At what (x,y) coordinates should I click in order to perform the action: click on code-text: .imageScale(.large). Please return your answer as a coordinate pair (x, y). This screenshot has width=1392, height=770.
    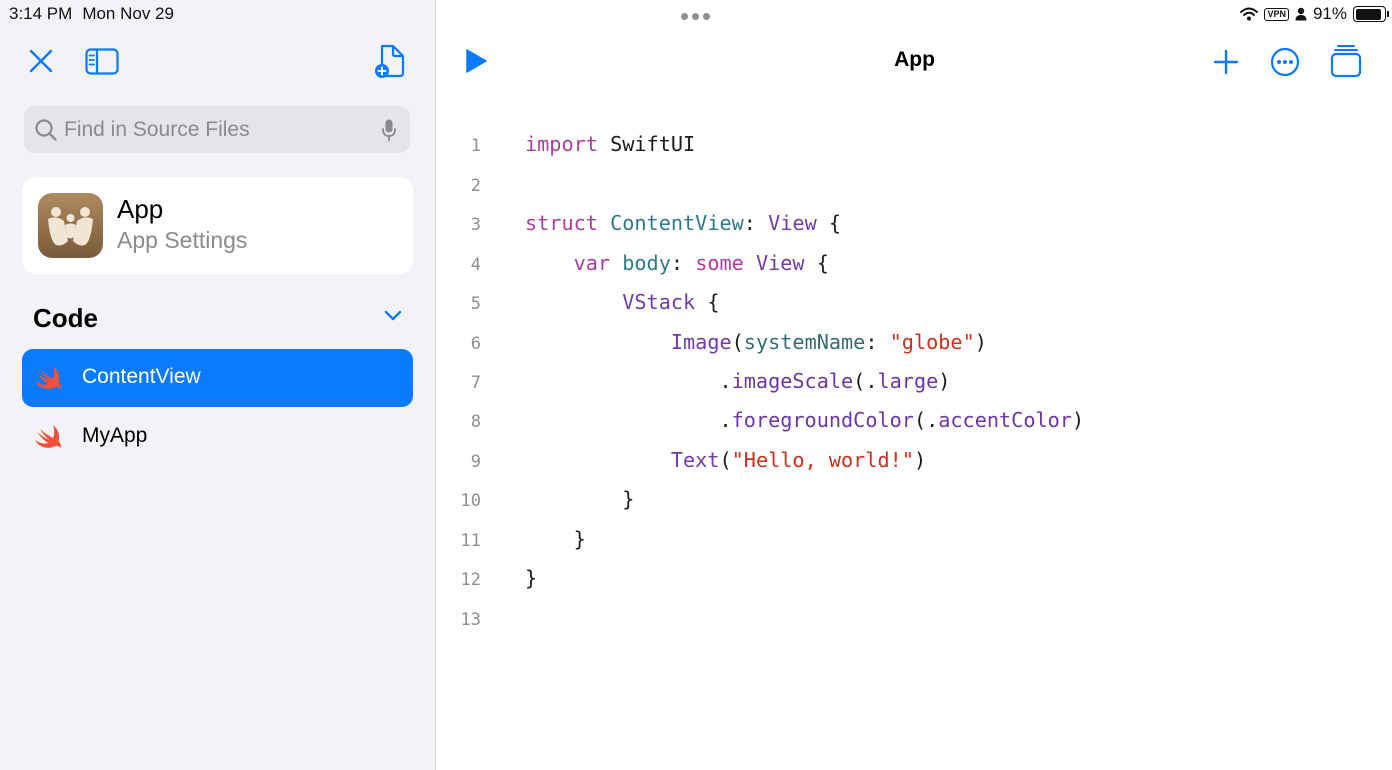
    Looking at the image, I should click on (738, 381).